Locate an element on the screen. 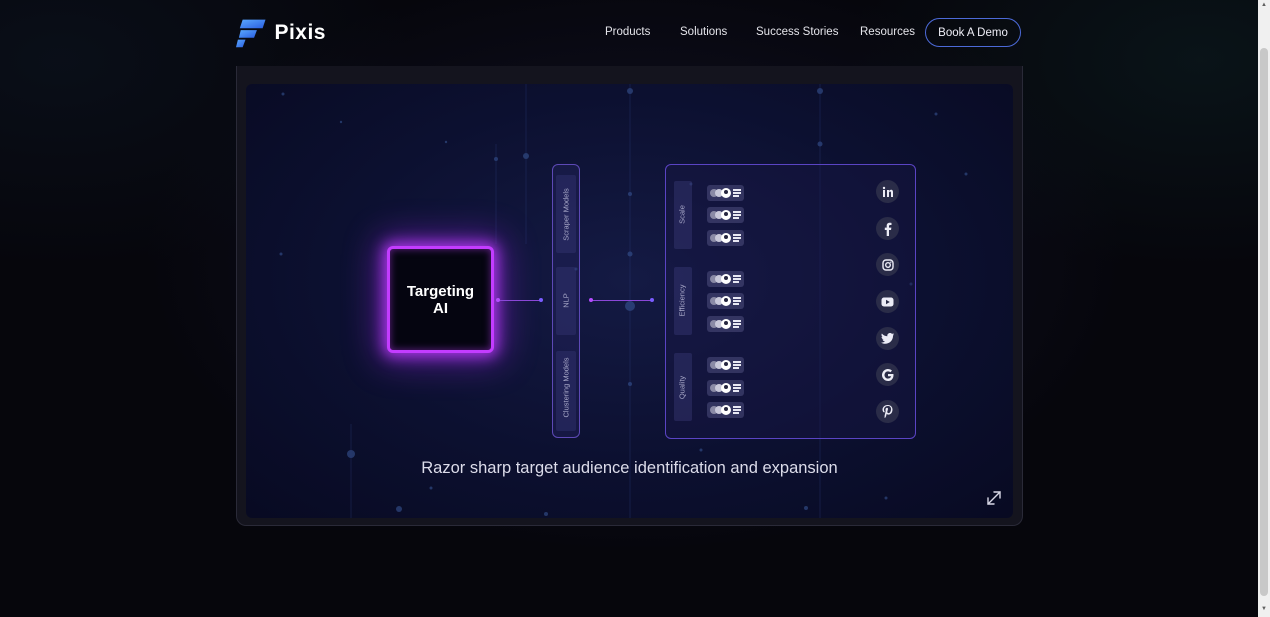 The image size is (1270, 617). nav-success-stories: Success Stories is located at coordinates (797, 32).